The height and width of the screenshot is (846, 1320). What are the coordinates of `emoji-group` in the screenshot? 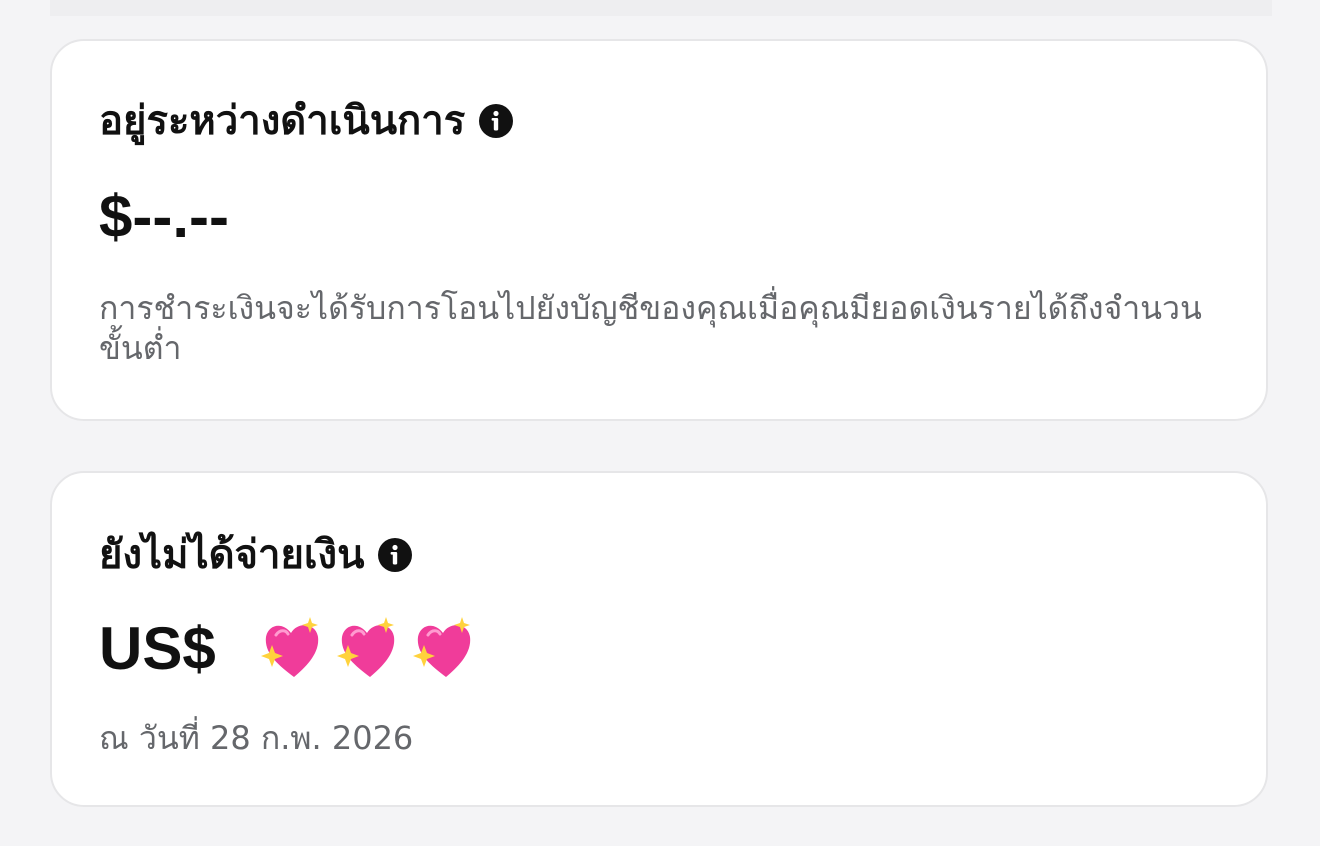 It's located at (368, 649).